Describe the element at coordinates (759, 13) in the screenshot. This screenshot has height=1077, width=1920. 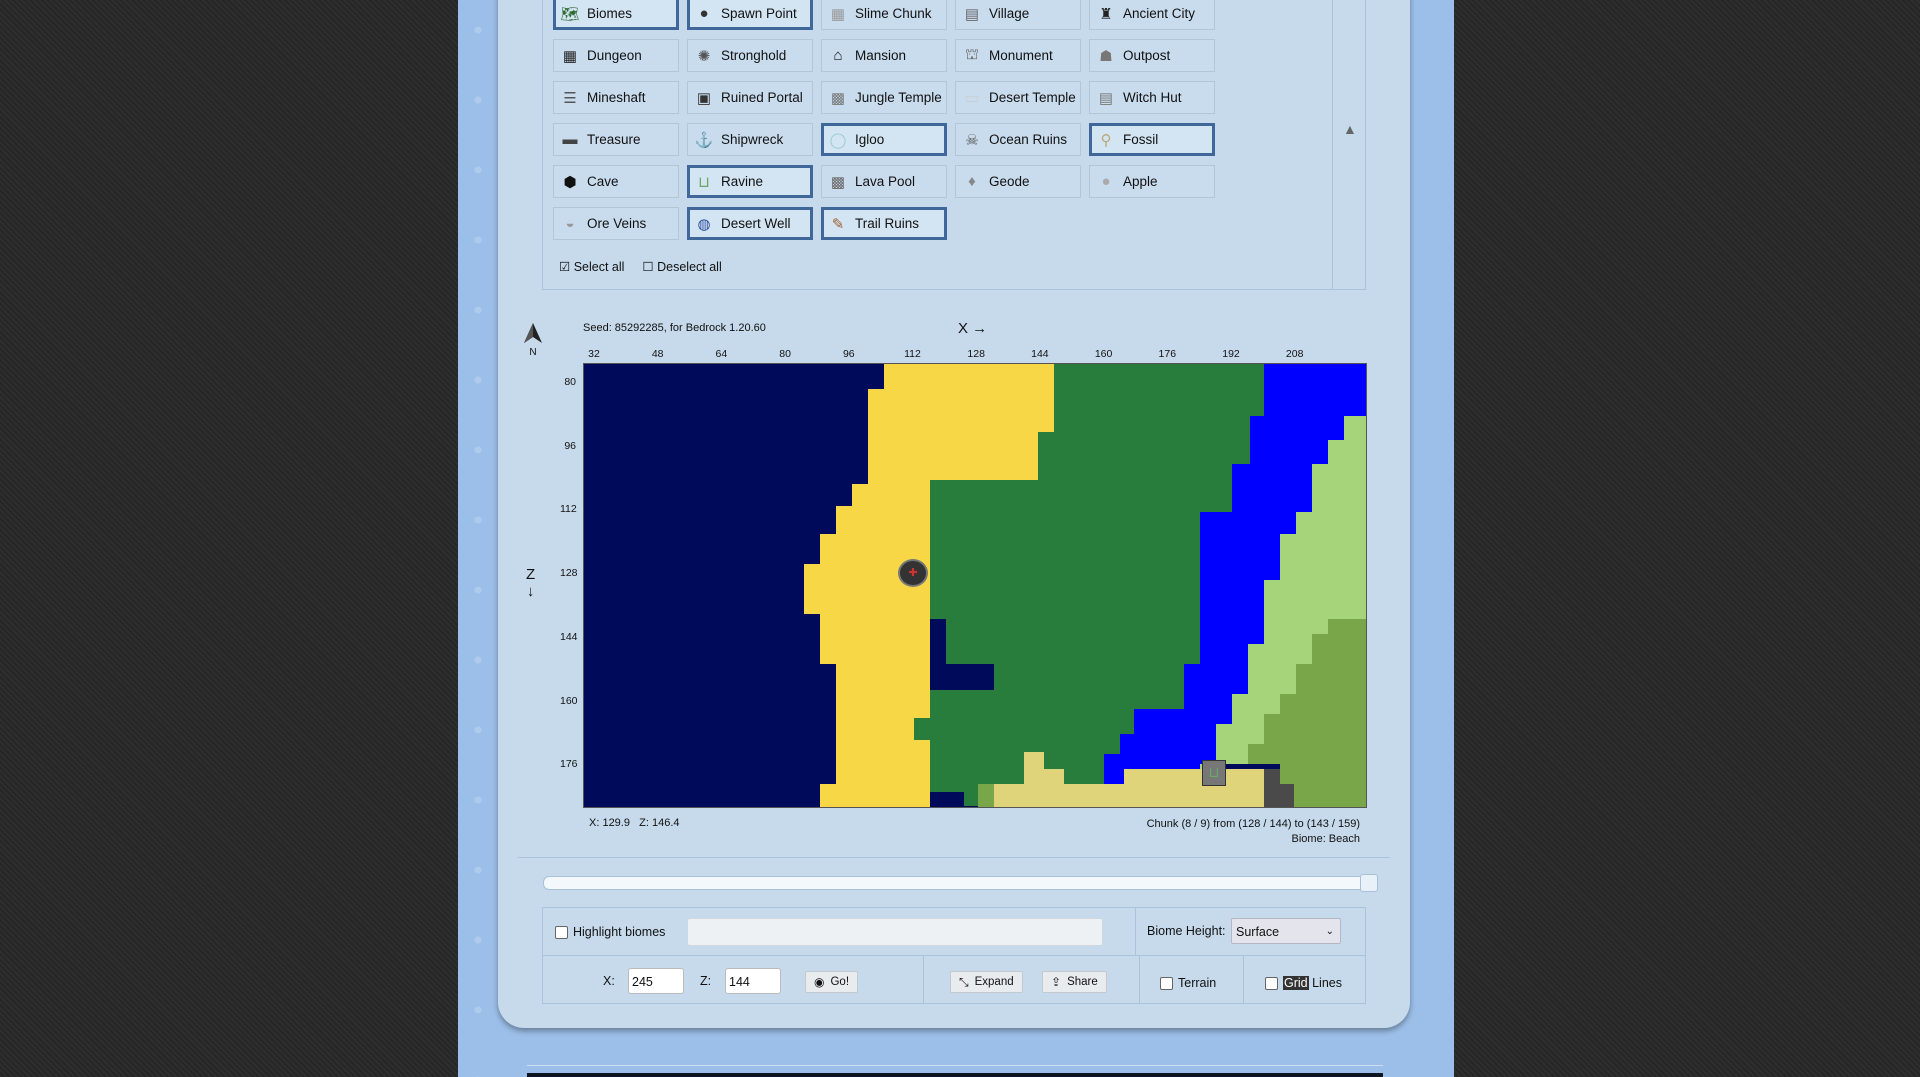
I see `filter-label: Spawn Point` at that location.